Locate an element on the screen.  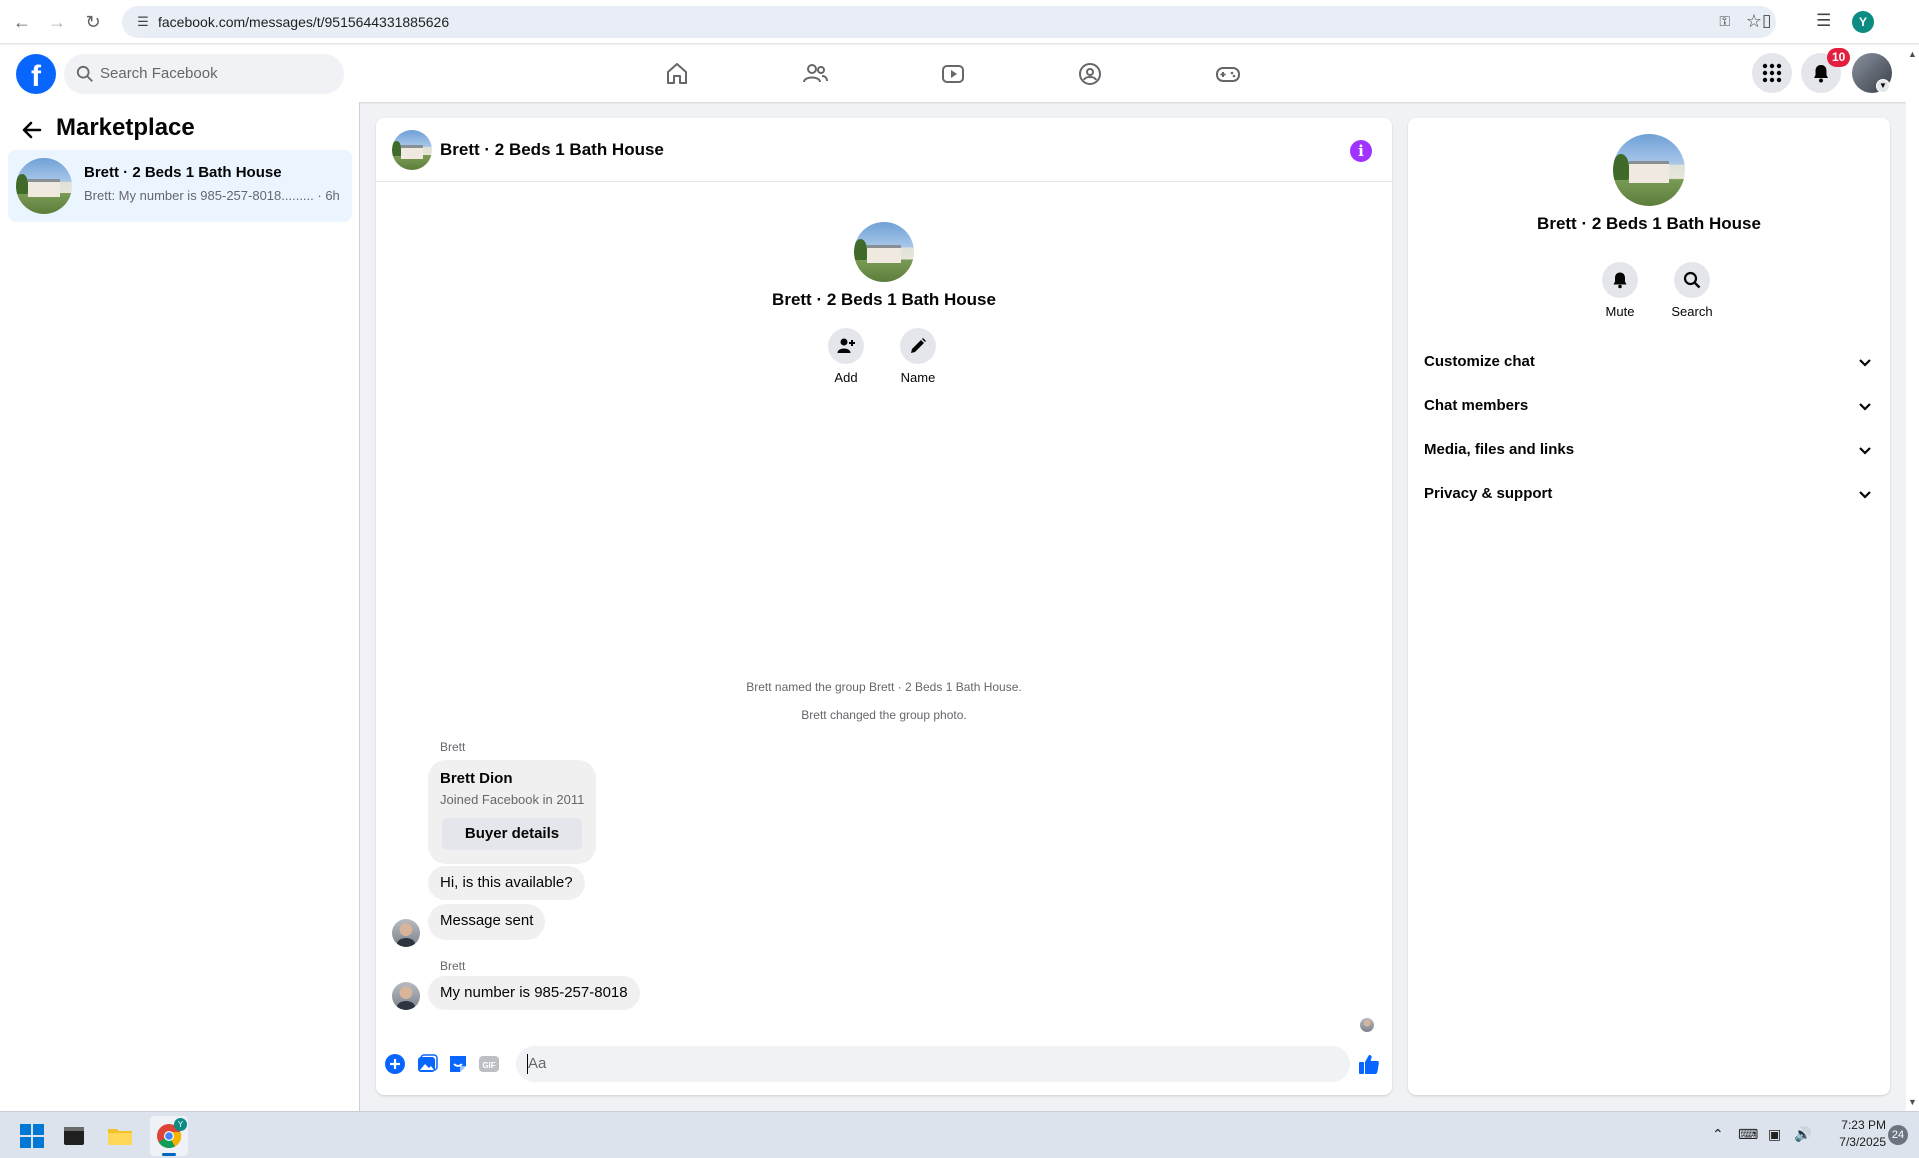
clock-date: 7/3/2025 is located at coordinates (1862, 1142).